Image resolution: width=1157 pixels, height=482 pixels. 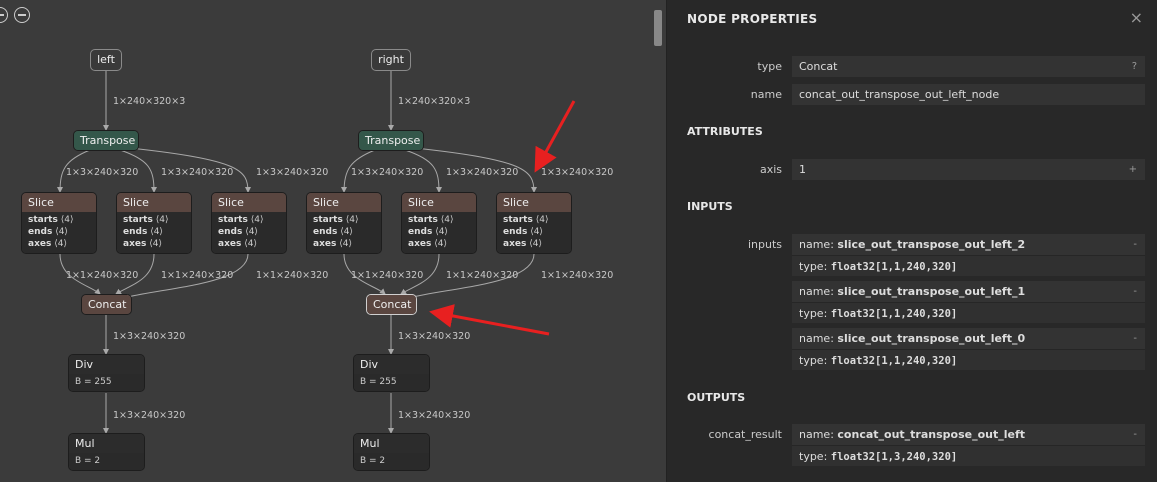 I want to click on concat-node-left: Concat, so click(x=106, y=304).